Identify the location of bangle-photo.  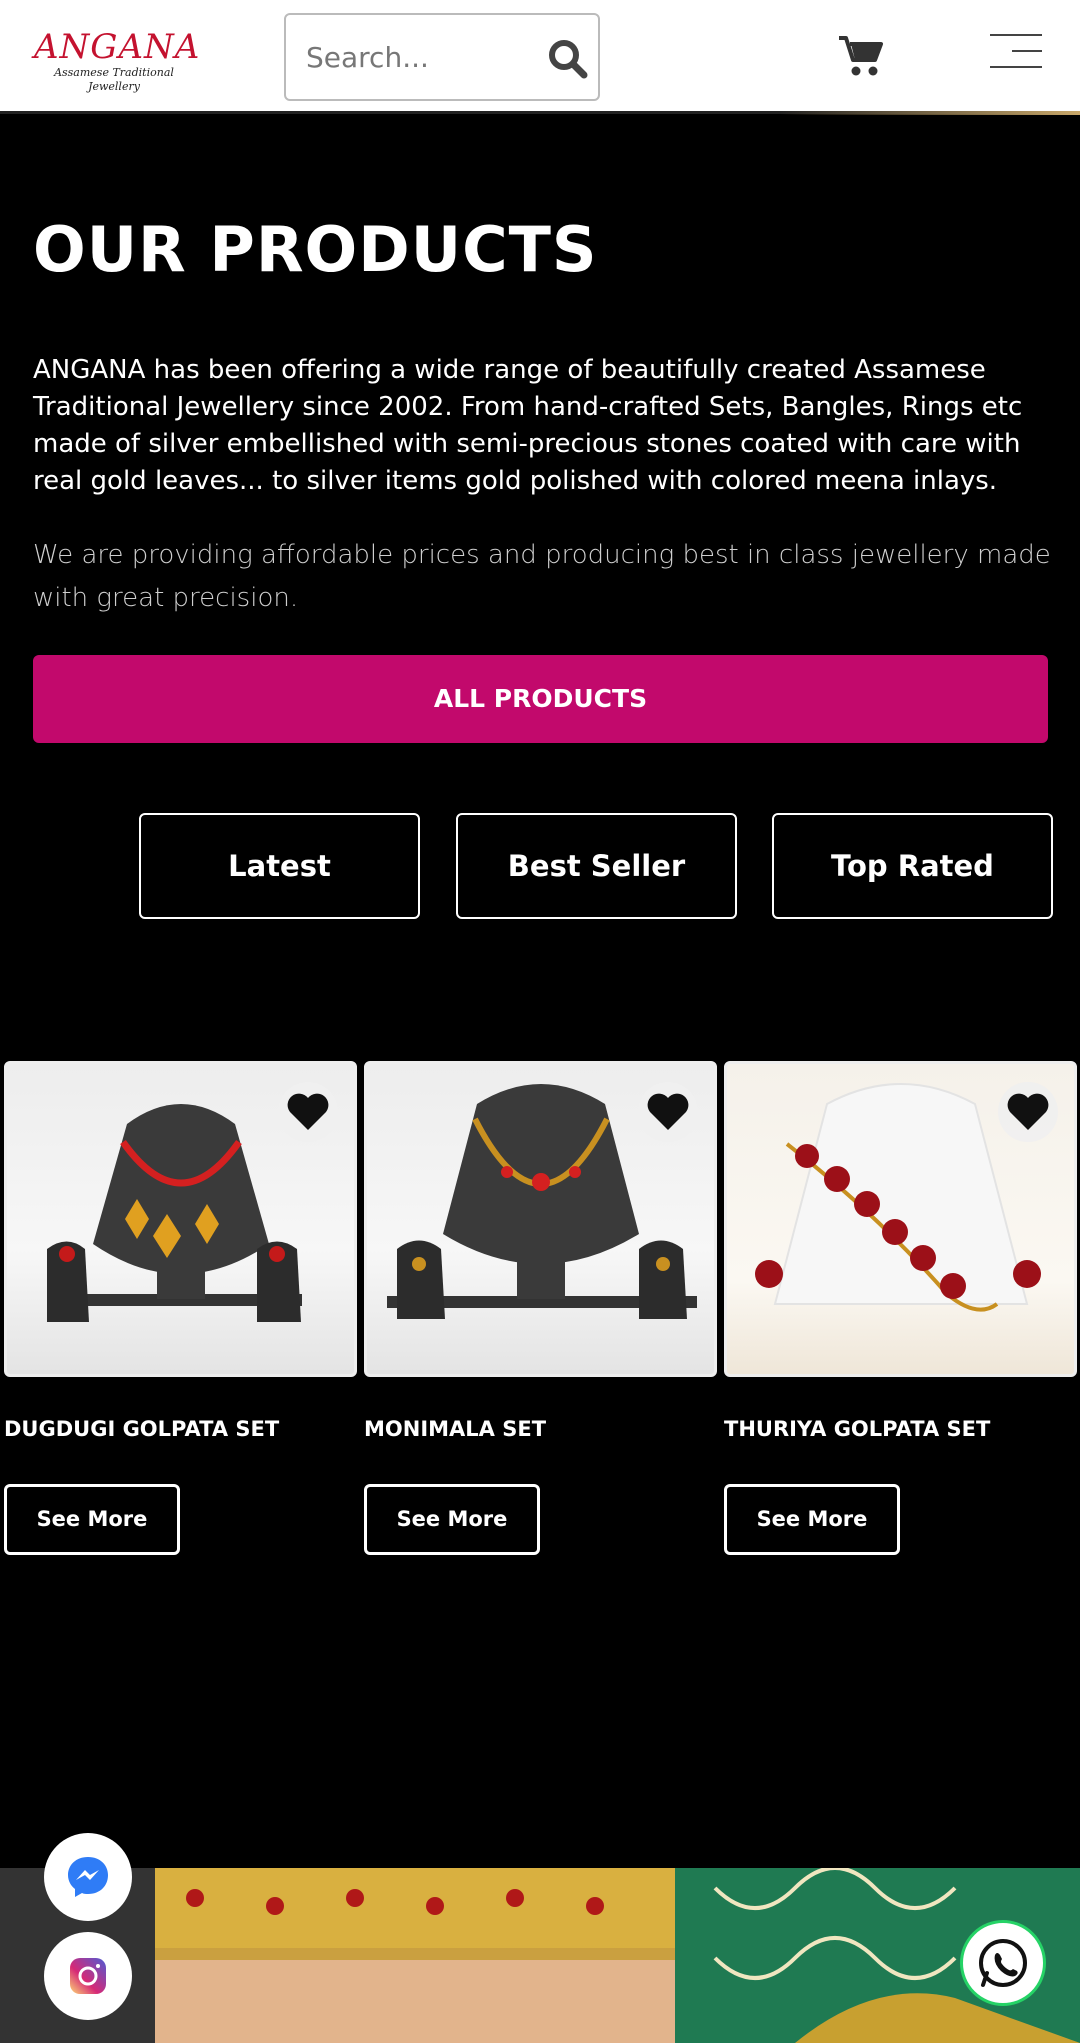
(617, 1955).